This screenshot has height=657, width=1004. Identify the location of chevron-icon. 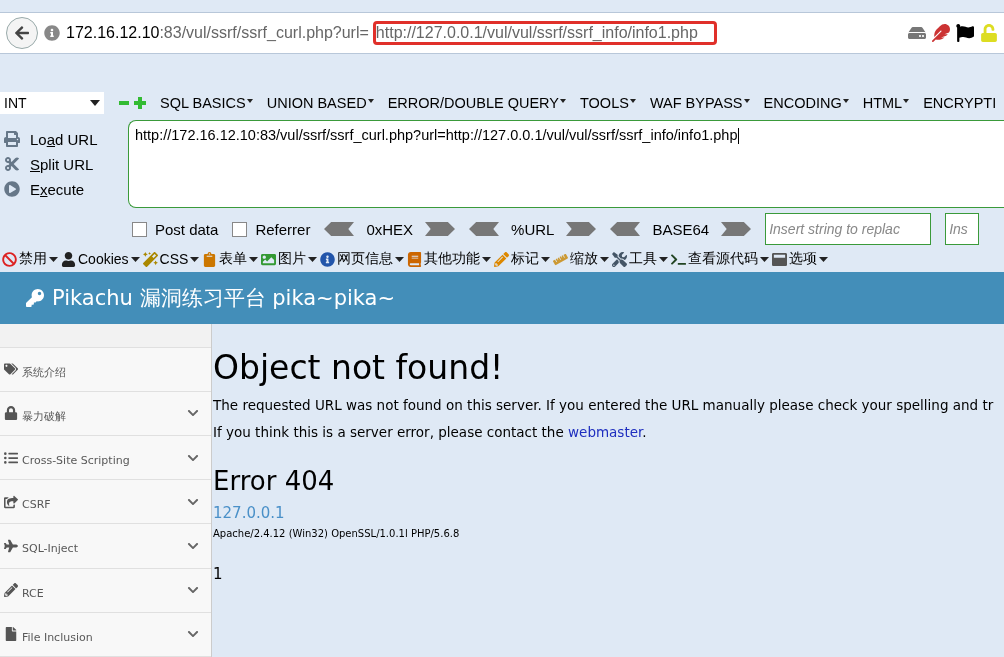
(193, 546).